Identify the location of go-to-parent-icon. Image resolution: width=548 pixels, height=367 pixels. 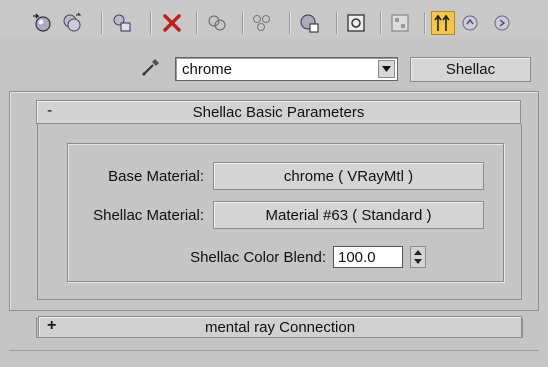
(470, 23).